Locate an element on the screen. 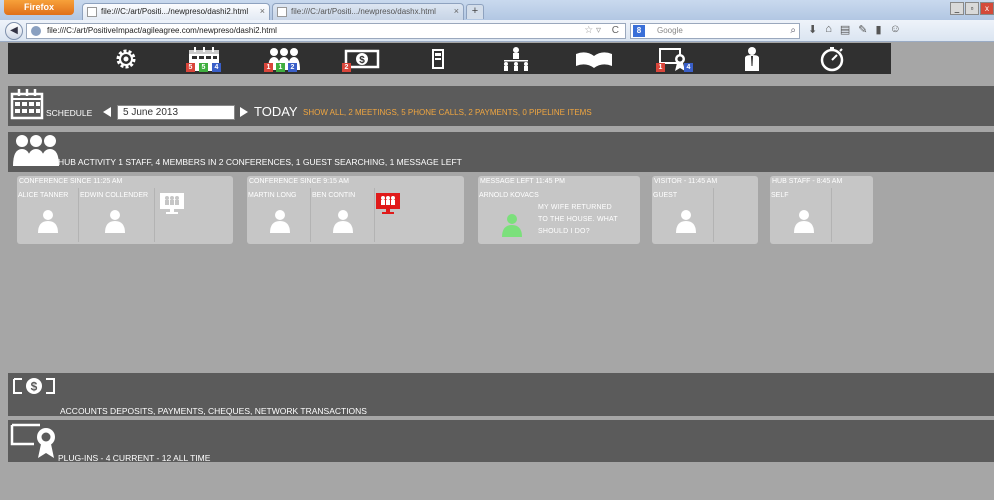  visitor-card: VISITOR - 11:45 AM GUEST is located at coordinates (705, 210).